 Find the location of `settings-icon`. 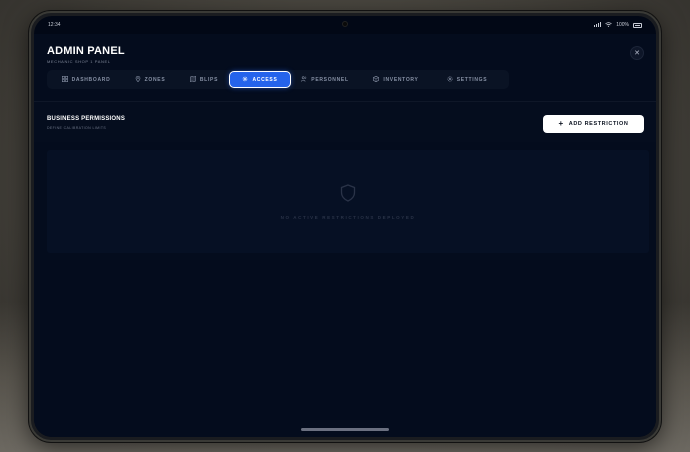

settings-icon is located at coordinates (450, 79).